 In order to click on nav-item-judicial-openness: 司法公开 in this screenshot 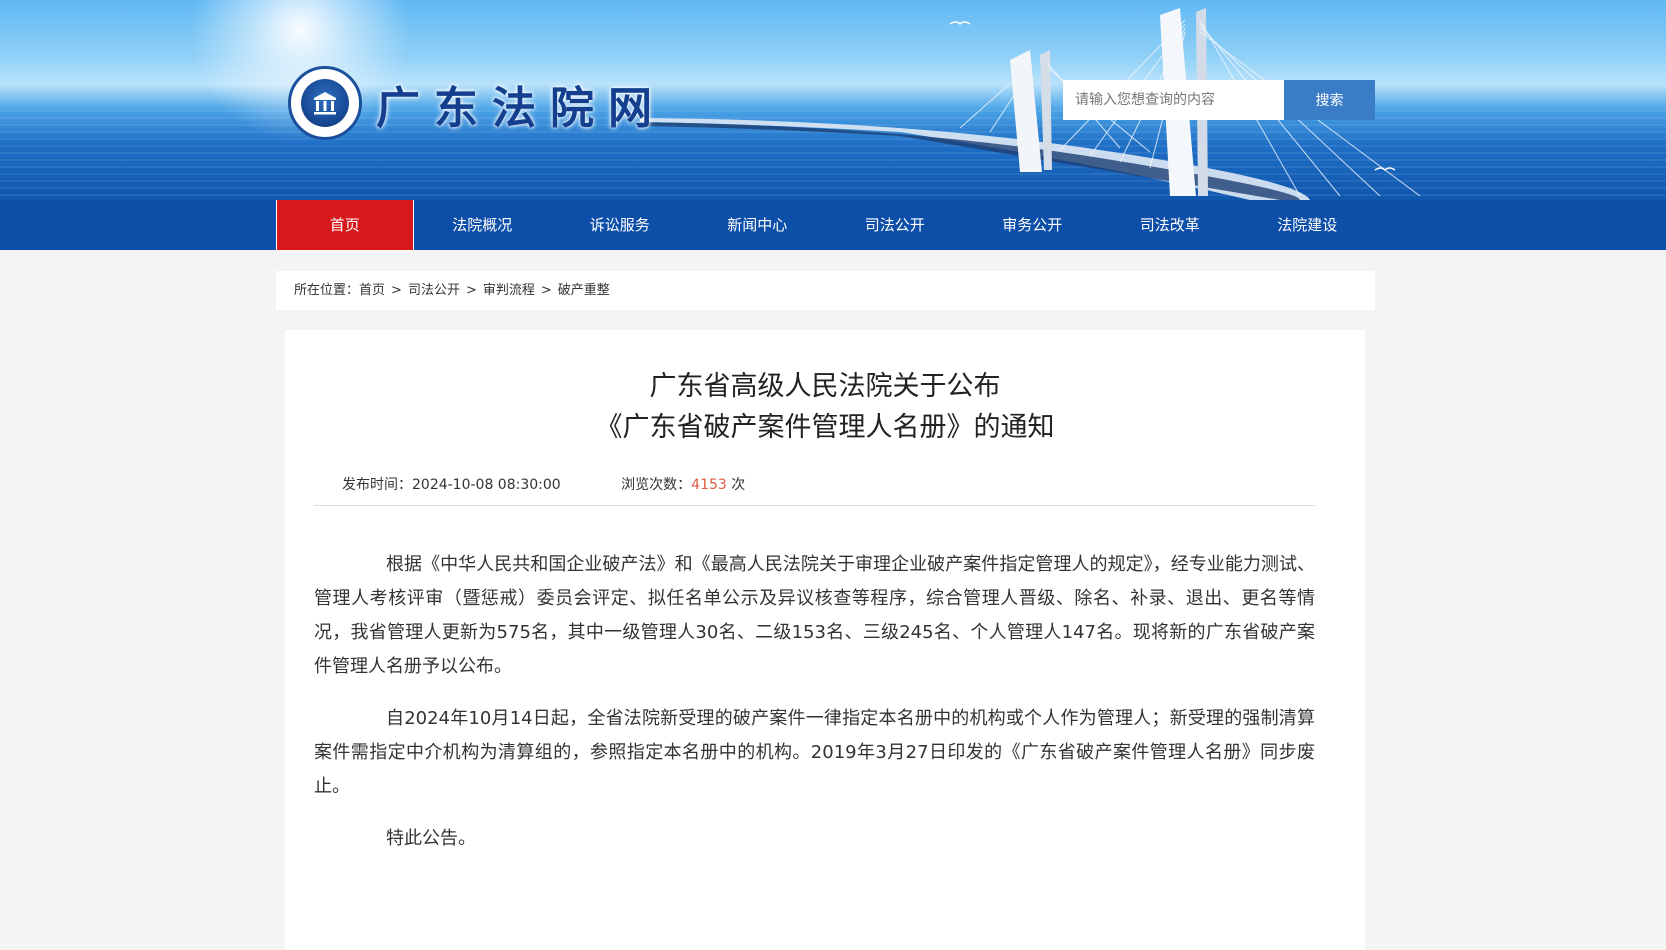, I will do `click(895, 225)`.